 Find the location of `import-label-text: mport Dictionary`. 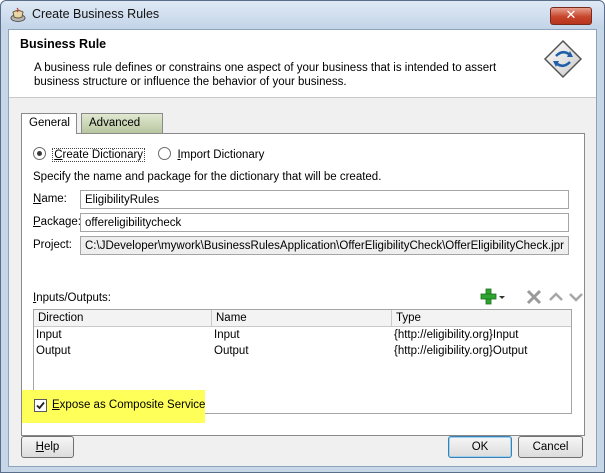

import-label-text: mport Dictionary is located at coordinates (222, 155).